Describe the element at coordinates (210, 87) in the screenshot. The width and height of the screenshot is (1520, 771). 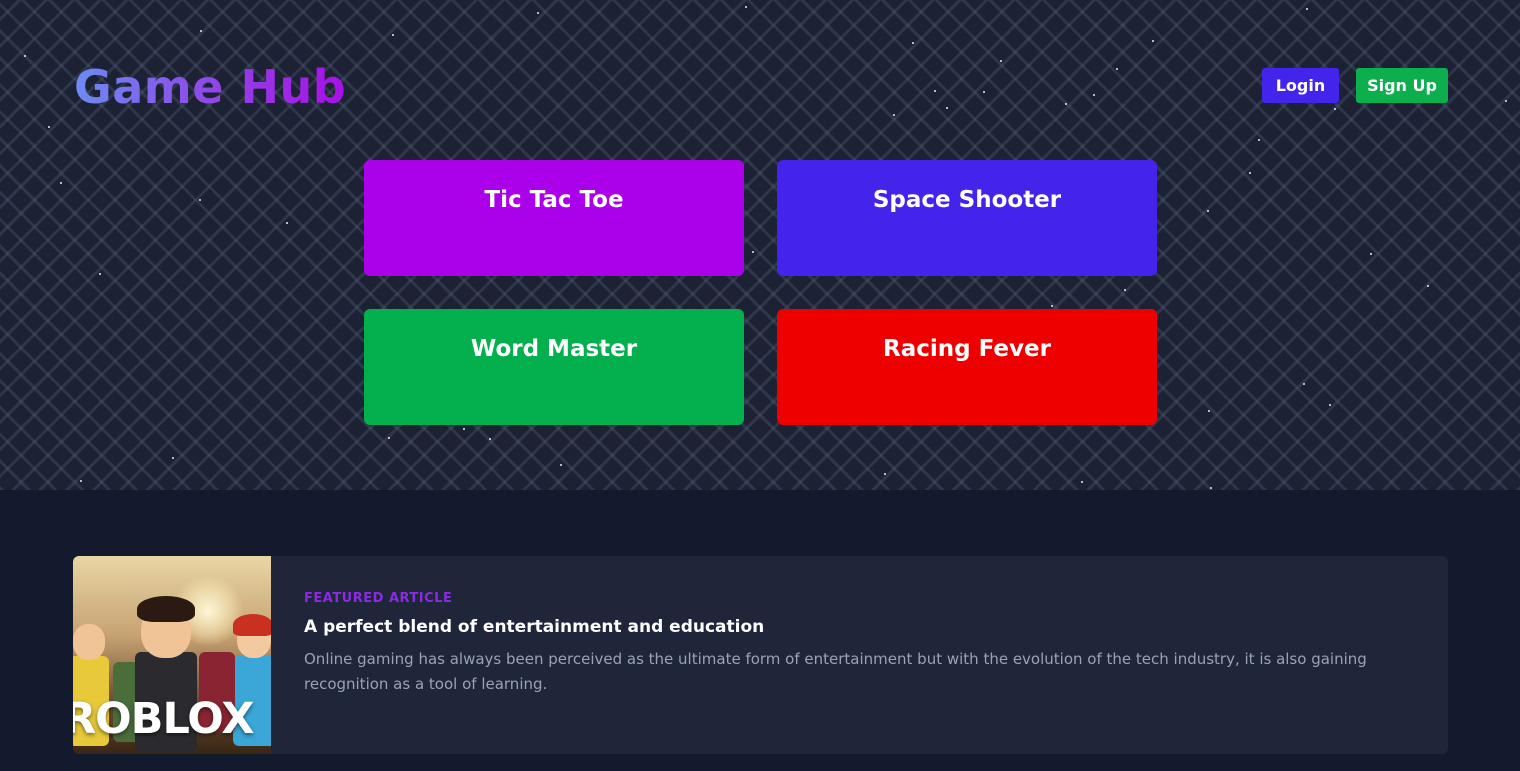
I see `logo: Game Hub` at that location.